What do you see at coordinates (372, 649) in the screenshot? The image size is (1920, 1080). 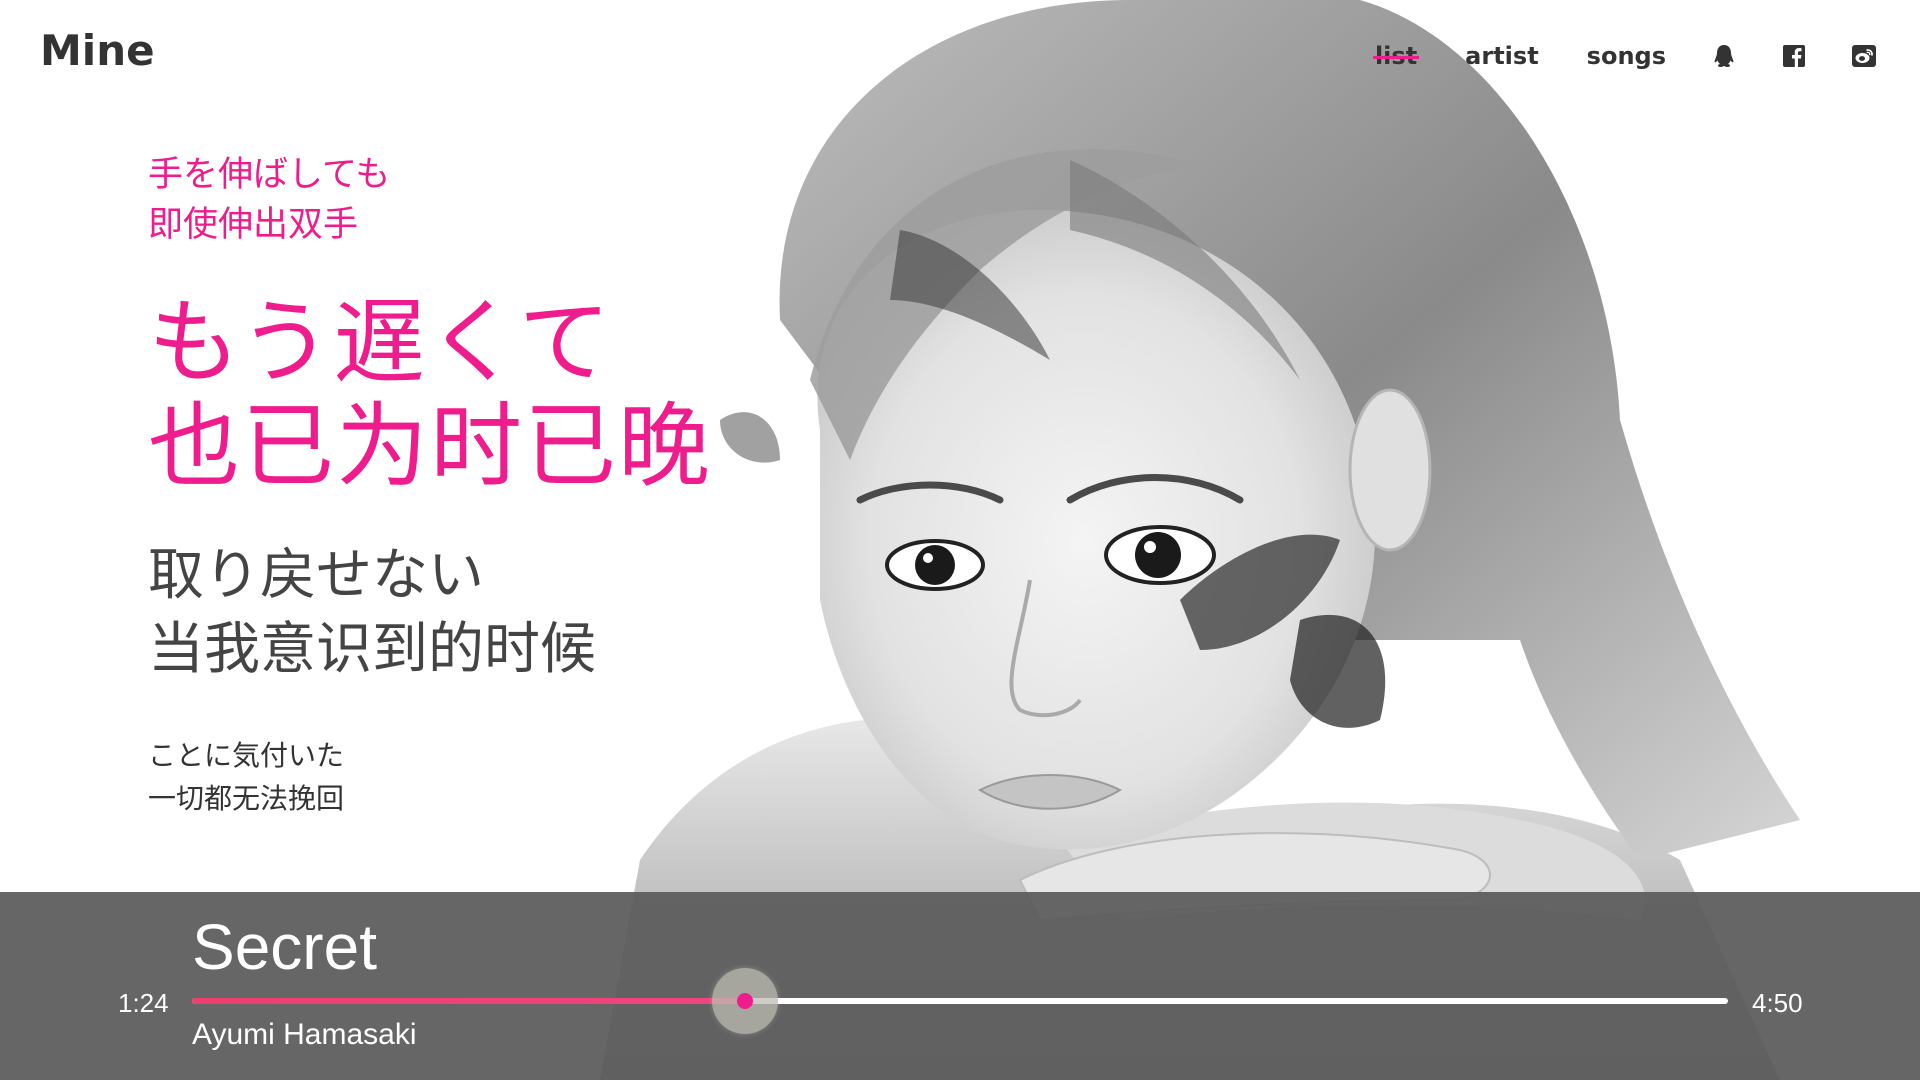 I see `lyric-next-cn: 当我意识到的时候` at bounding box center [372, 649].